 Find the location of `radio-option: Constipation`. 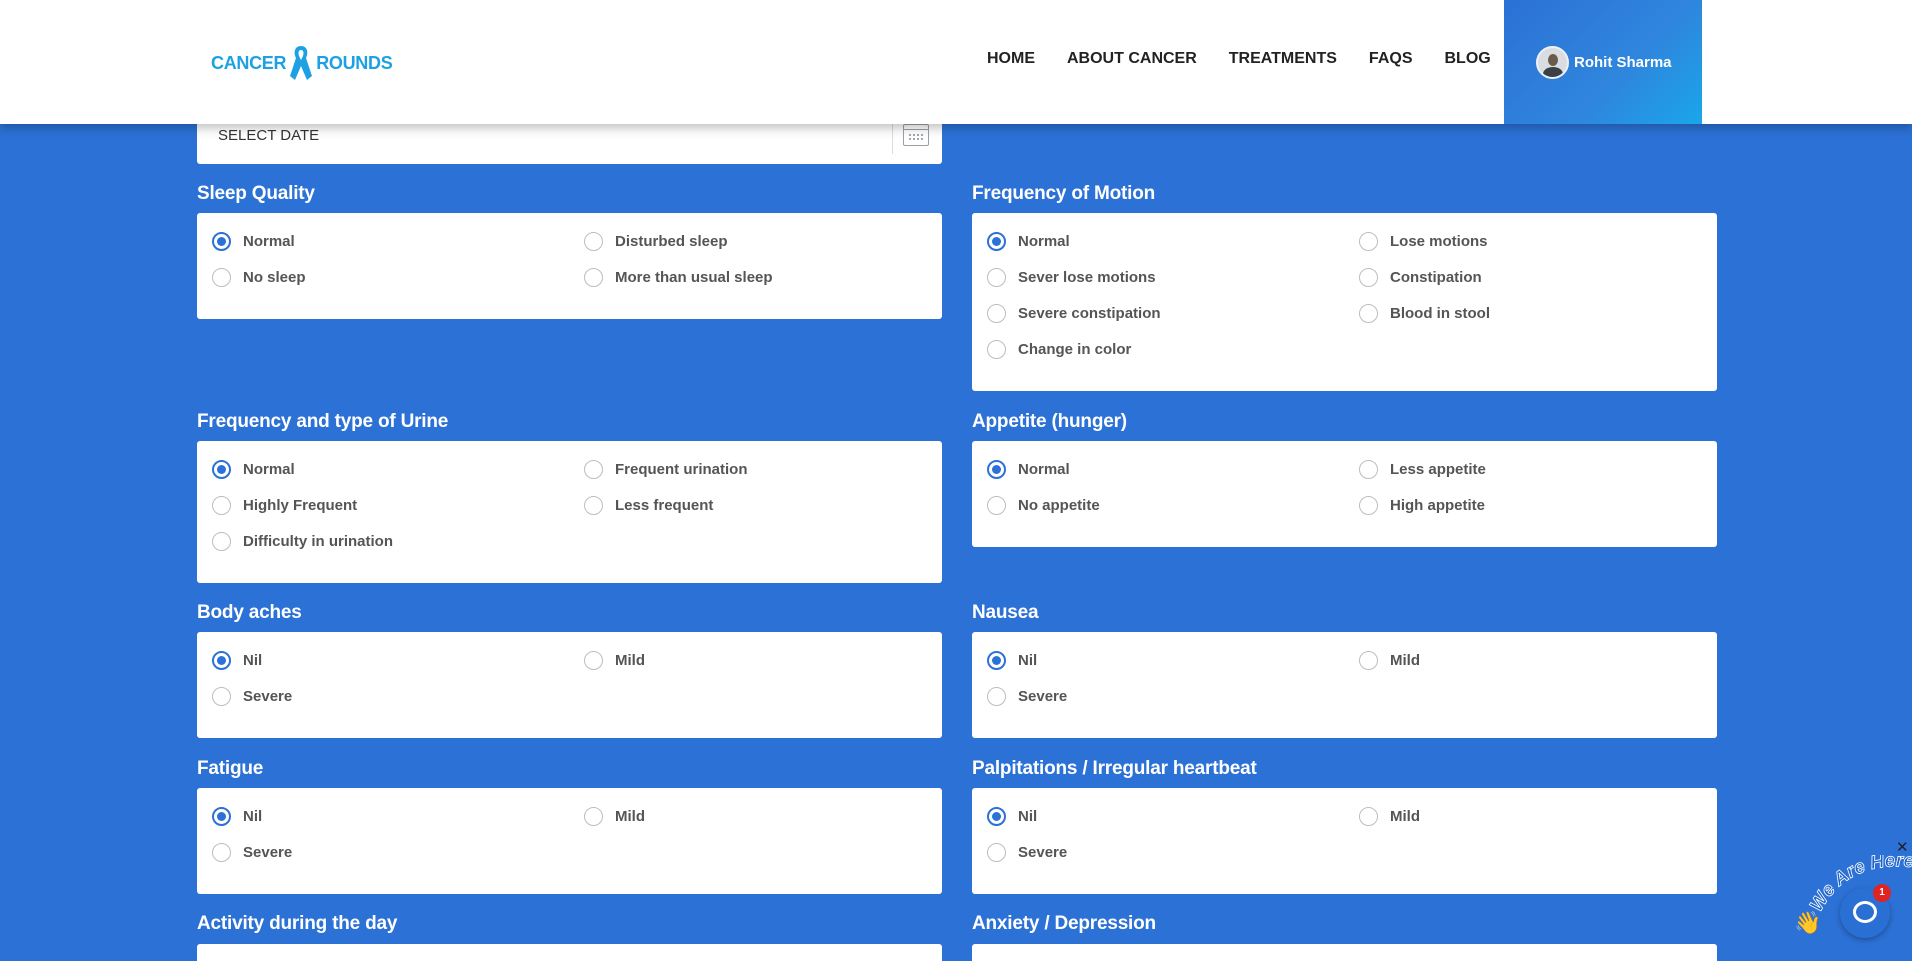

radio-option: Constipation is located at coordinates (1420, 277).